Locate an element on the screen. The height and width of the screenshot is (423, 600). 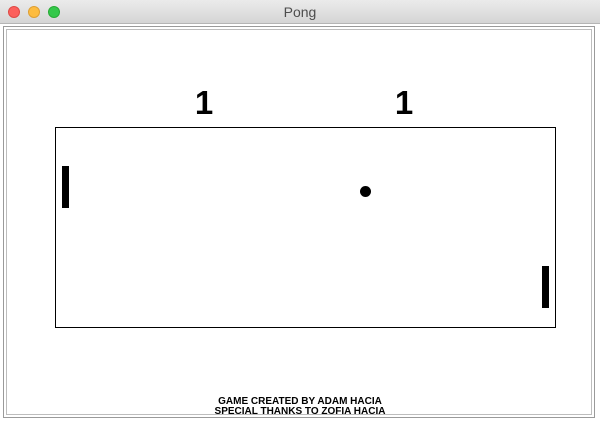
ball is located at coordinates (365, 191).